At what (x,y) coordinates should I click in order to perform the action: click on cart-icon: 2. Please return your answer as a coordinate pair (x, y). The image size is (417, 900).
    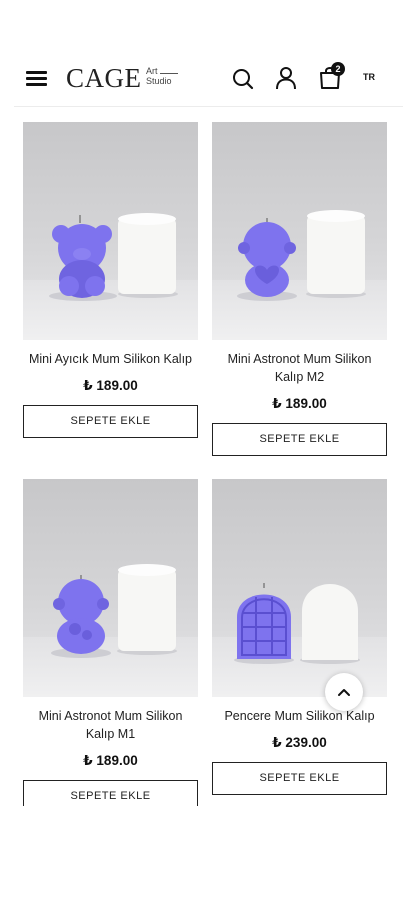
    Looking at the image, I should click on (331, 76).